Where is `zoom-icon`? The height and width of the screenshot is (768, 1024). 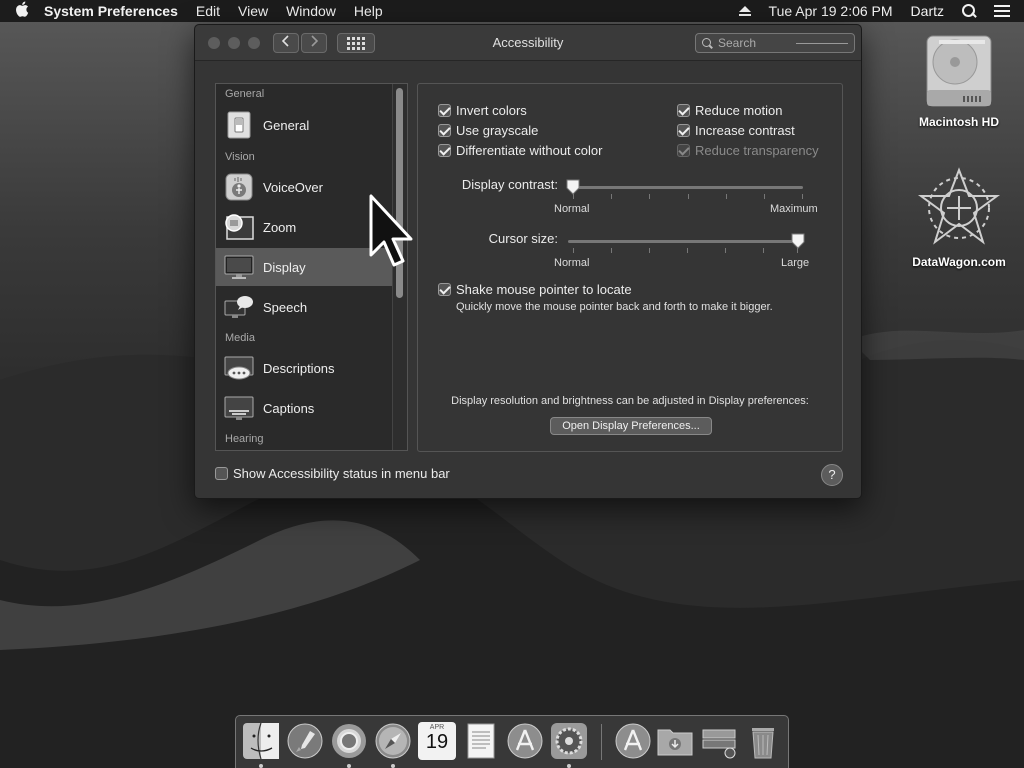
zoom-icon is located at coordinates (239, 227).